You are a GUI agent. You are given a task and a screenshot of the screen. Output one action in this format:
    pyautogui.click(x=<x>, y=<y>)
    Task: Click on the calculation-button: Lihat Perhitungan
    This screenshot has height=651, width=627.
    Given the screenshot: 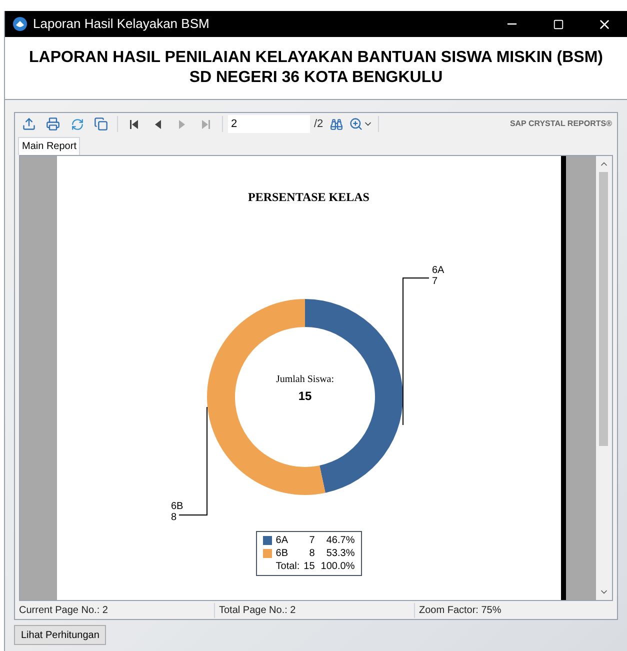 What is the action you would take?
    pyautogui.click(x=60, y=635)
    